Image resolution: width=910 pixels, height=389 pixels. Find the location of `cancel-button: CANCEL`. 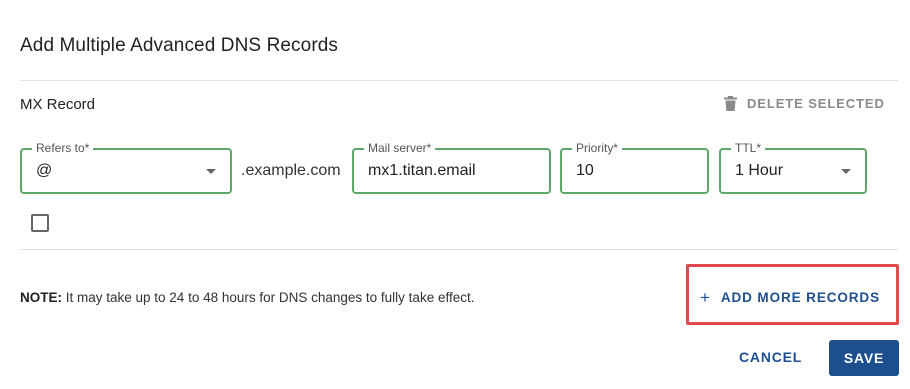

cancel-button: CANCEL is located at coordinates (770, 357).